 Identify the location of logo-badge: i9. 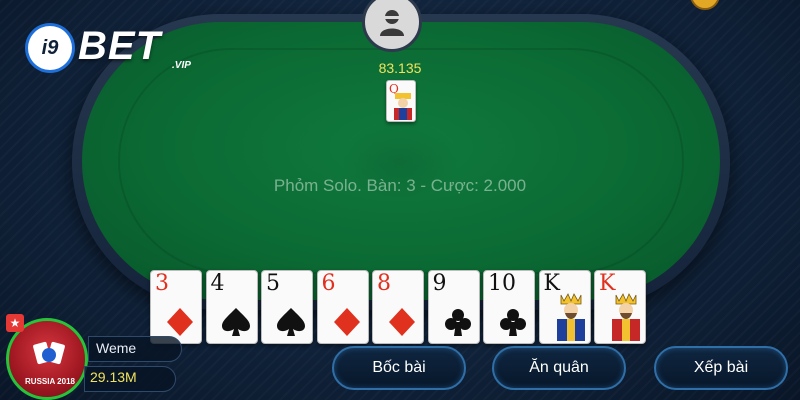
(50, 48).